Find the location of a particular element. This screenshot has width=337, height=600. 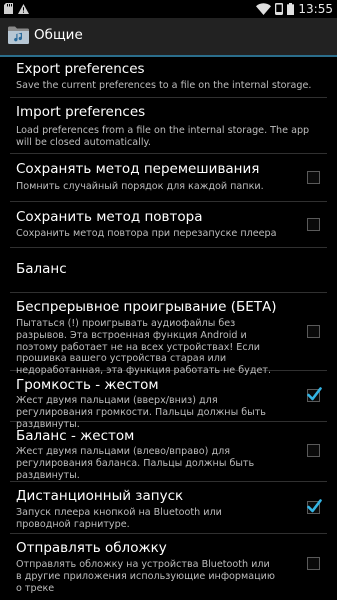

pref-title: Баланс is located at coordinates (41, 269).